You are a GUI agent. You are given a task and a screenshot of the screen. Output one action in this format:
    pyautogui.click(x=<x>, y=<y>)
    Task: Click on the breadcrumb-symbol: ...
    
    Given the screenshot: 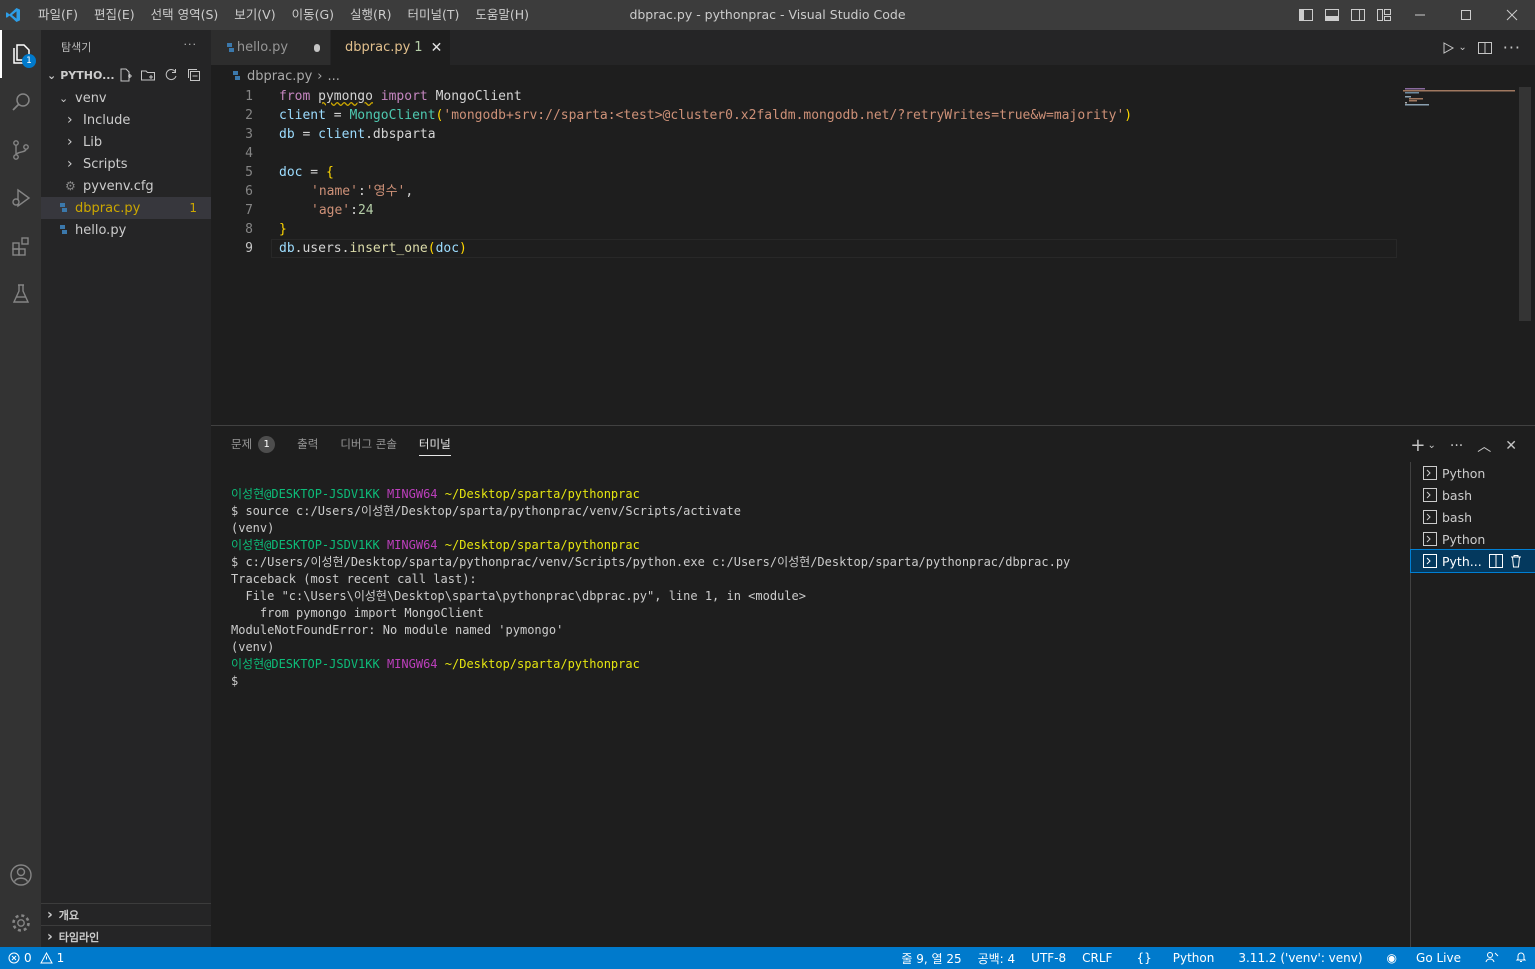 What is the action you would take?
    pyautogui.click(x=334, y=76)
    